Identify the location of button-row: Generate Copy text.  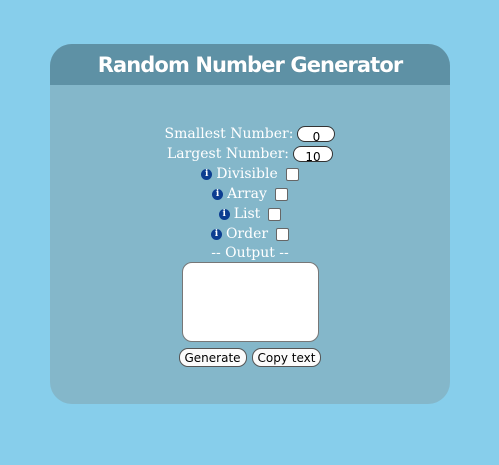
(250, 357).